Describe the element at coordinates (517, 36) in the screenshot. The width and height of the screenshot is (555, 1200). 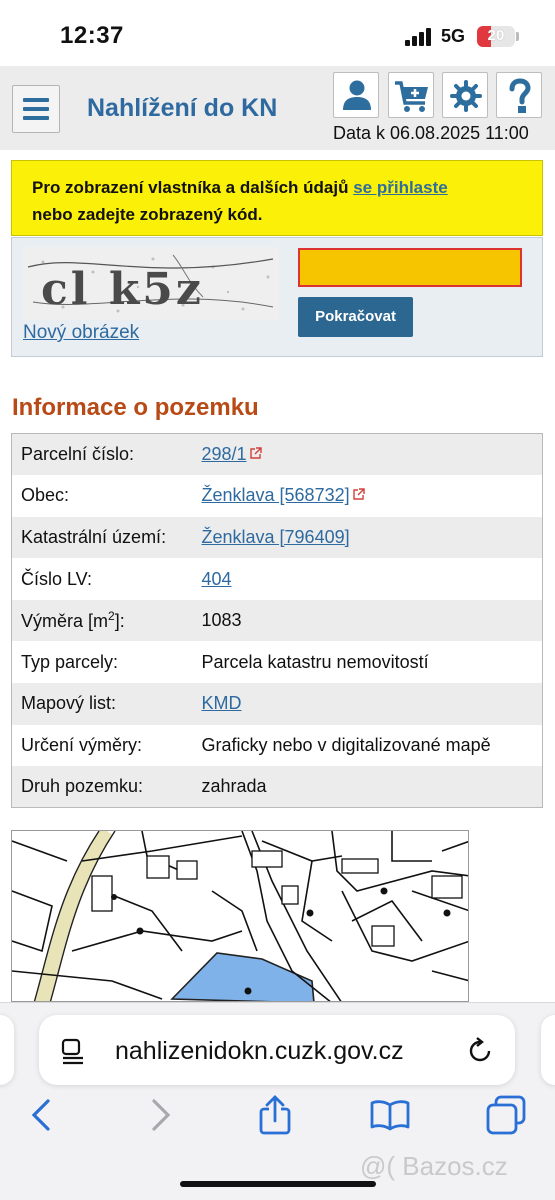
I see `battery-cap` at that location.